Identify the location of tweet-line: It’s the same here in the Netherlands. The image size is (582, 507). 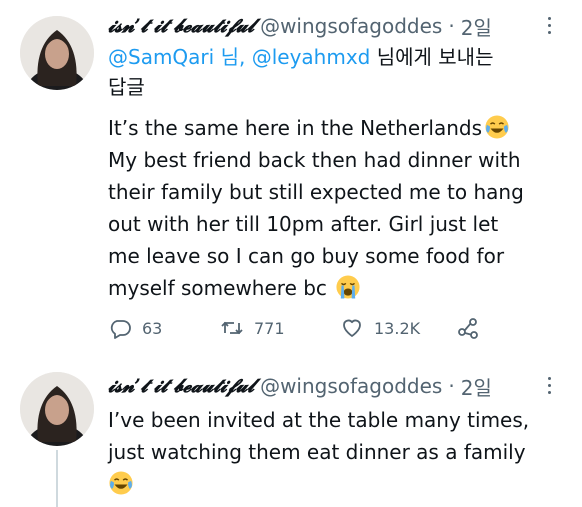
(333, 128).